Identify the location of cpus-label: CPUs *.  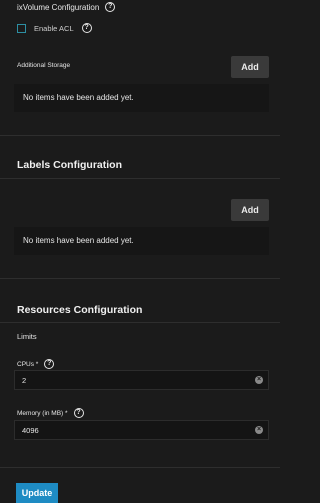
(28, 364).